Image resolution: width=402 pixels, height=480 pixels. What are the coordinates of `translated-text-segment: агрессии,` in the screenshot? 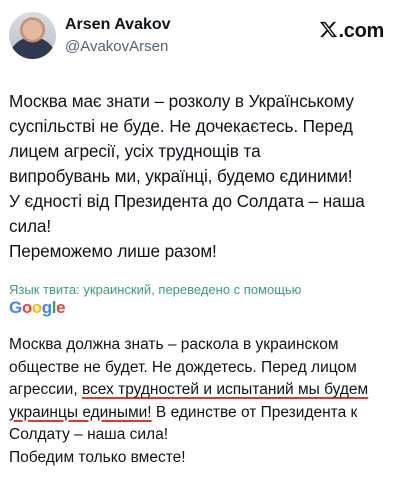 It's located at (45, 389).